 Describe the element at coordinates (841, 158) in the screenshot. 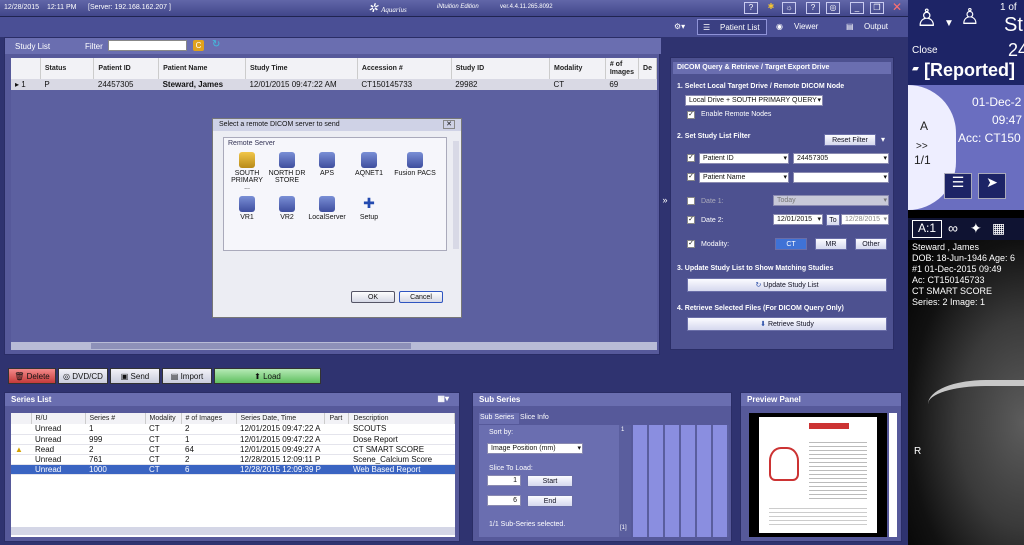

I see `filter1-value-input: 24457305 ▾` at that location.